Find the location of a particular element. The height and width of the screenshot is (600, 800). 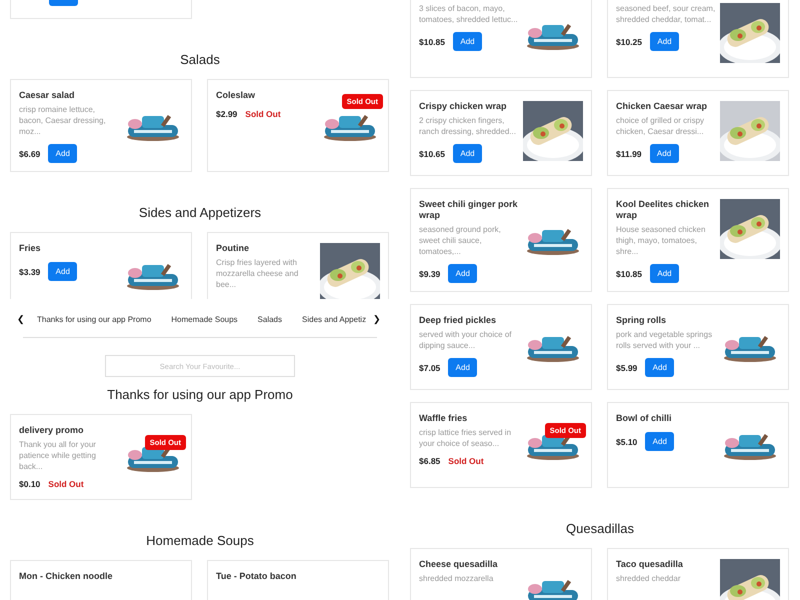

section-heading: Homemade Soups is located at coordinates (200, 540).